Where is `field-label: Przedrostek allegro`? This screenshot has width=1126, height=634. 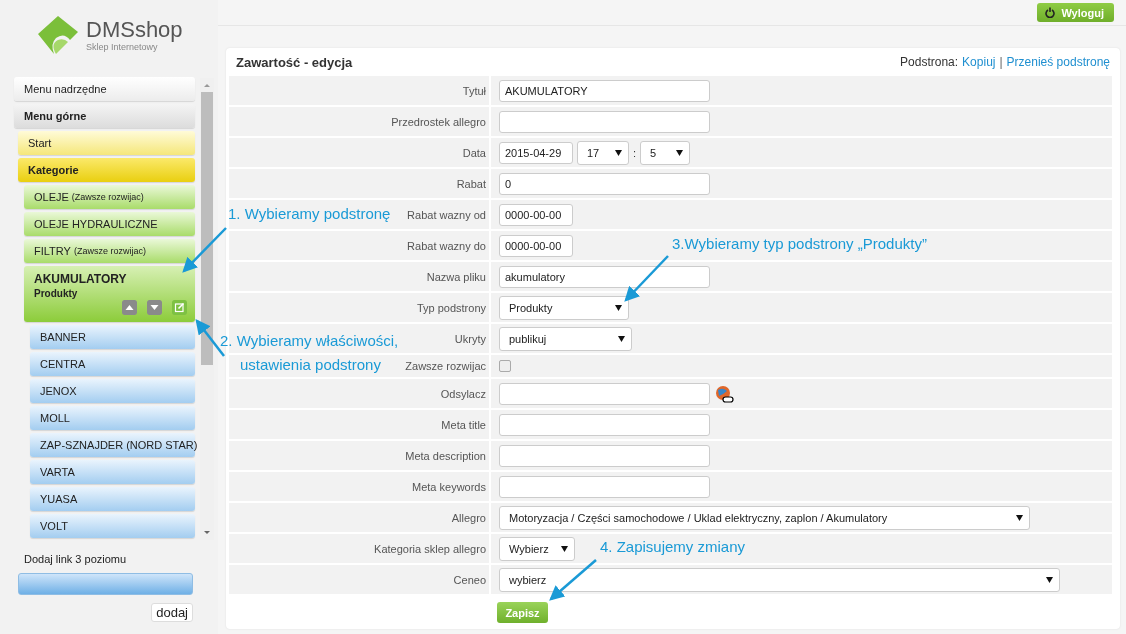
field-label: Przedrostek allegro is located at coordinates (360, 121).